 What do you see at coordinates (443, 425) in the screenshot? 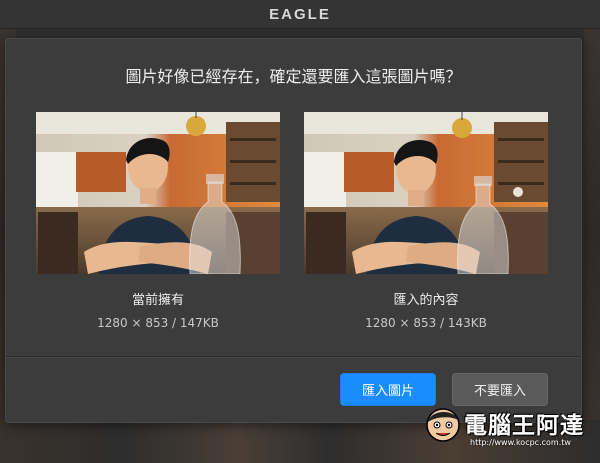
I see `cartoon-face-logo-icon` at bounding box center [443, 425].